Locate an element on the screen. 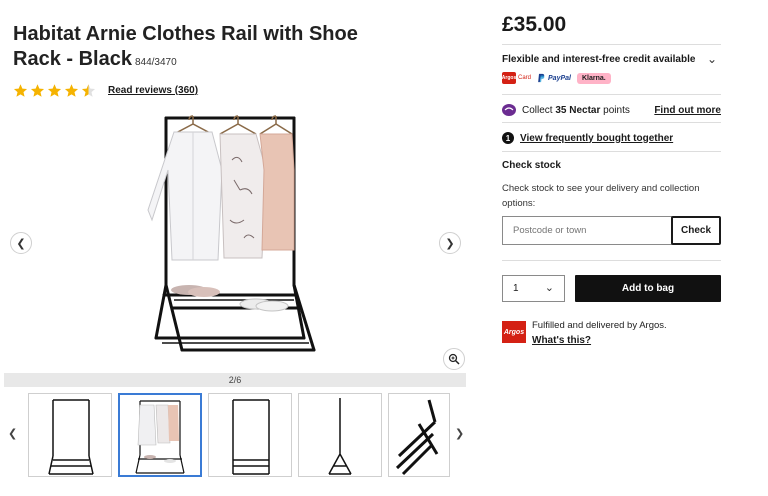 Image resolution: width=768 pixels, height=496 pixels. argos-logo: Argos is located at coordinates (514, 332).